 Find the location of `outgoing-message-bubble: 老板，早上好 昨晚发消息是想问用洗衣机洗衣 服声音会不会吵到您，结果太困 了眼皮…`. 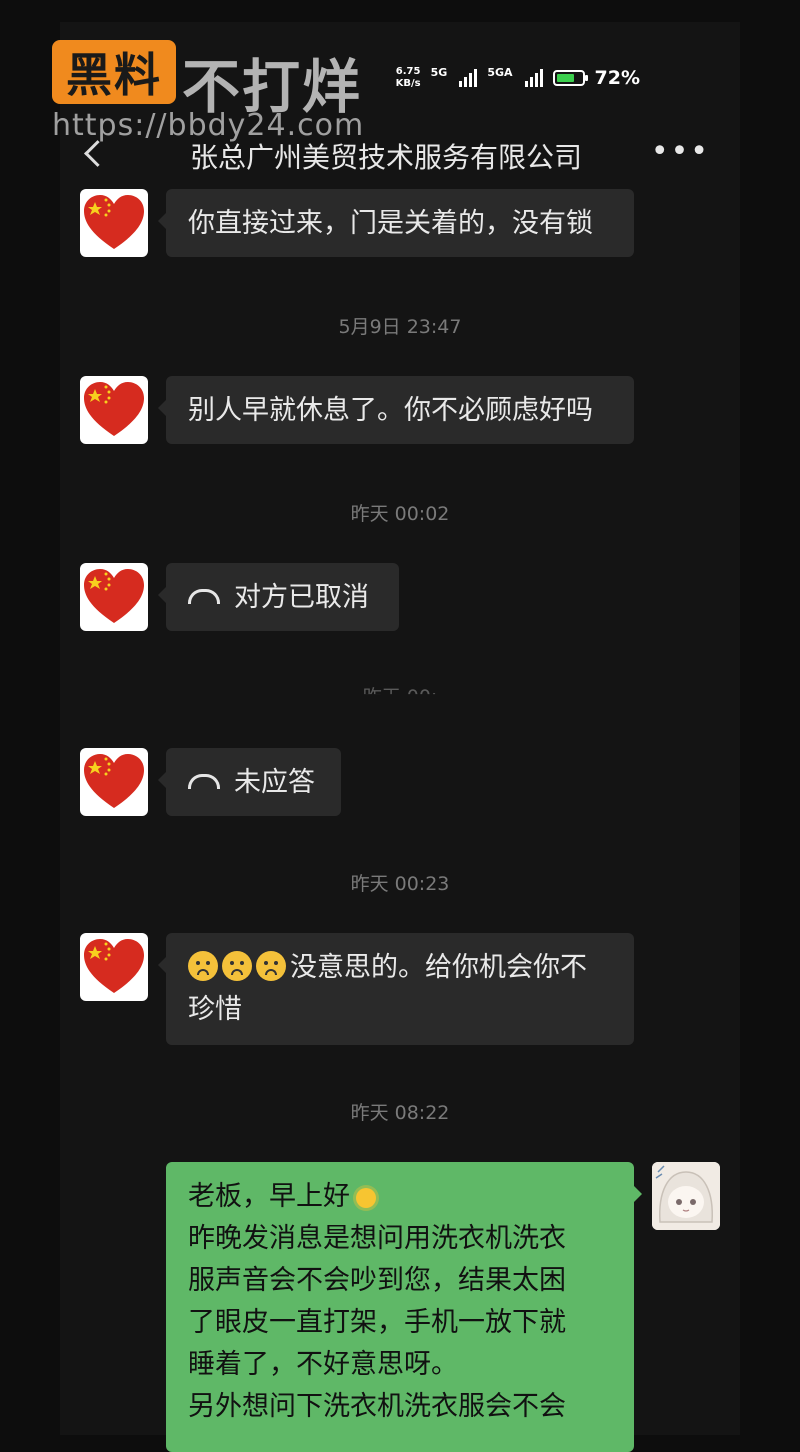

outgoing-message-bubble: 老板，早上好 昨晚发消息是想问用洗衣机洗衣 服声音会不会吵到您，结果太困 了眼皮… is located at coordinates (404, 1307).